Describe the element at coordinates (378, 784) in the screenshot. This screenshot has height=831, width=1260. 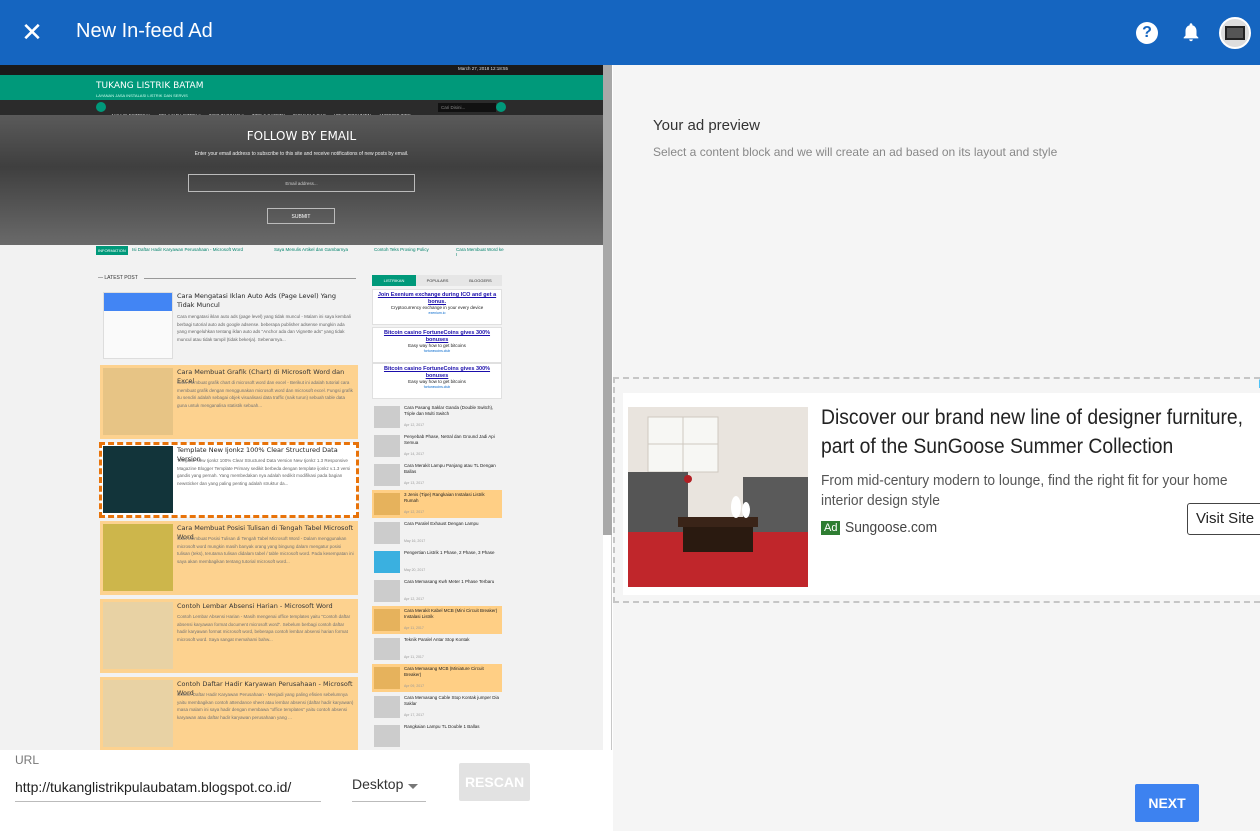
I see `device-select-value: Desktop` at that location.